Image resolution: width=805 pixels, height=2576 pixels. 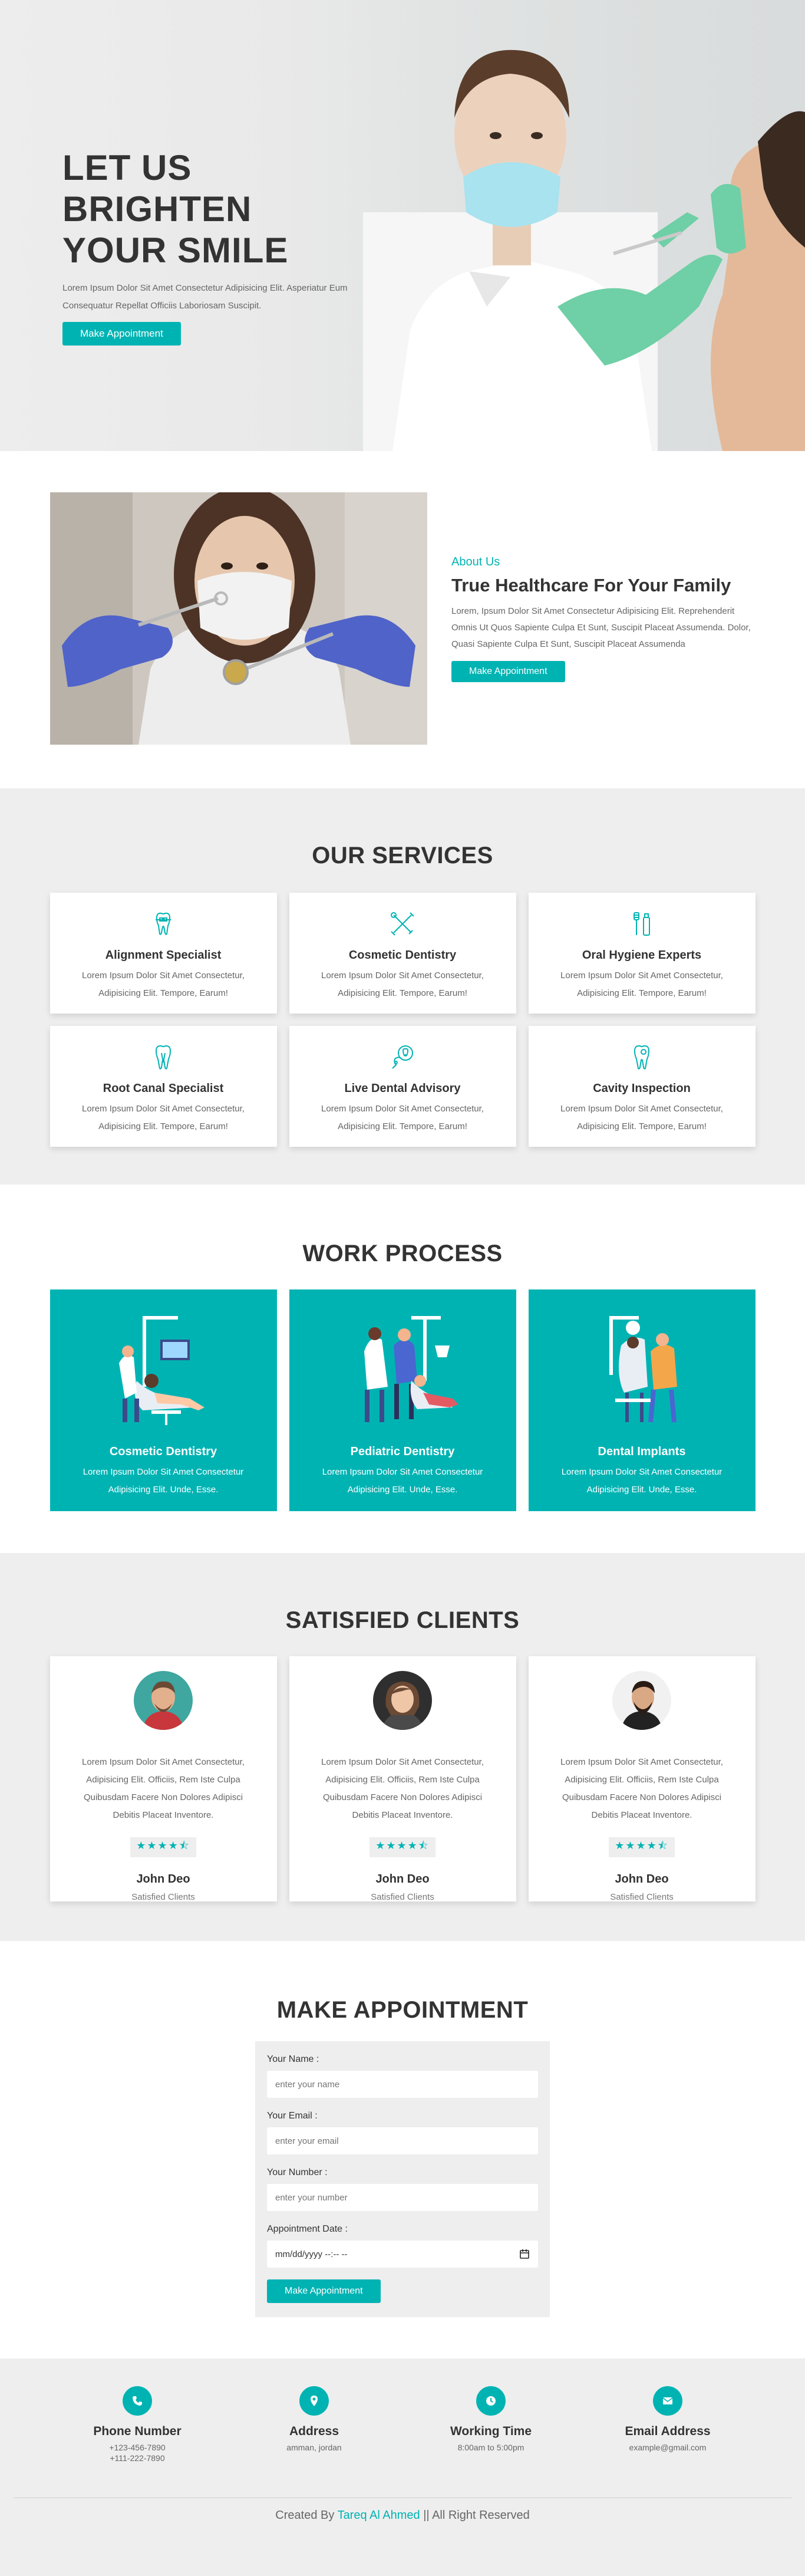 What do you see at coordinates (591, 585) in the screenshot?
I see `about-title: True Healthcare For Your Family` at bounding box center [591, 585].